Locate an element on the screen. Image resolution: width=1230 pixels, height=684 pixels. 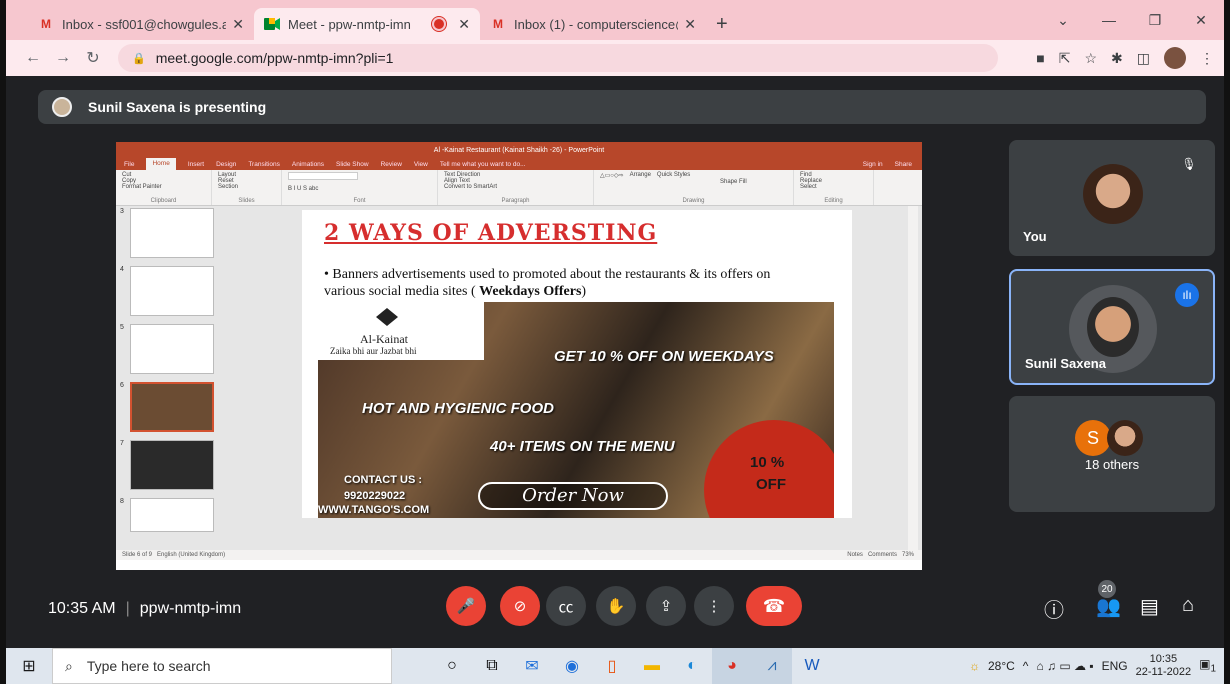
participant-tile-others: S 18 others is located at coordinates (1112, 454).